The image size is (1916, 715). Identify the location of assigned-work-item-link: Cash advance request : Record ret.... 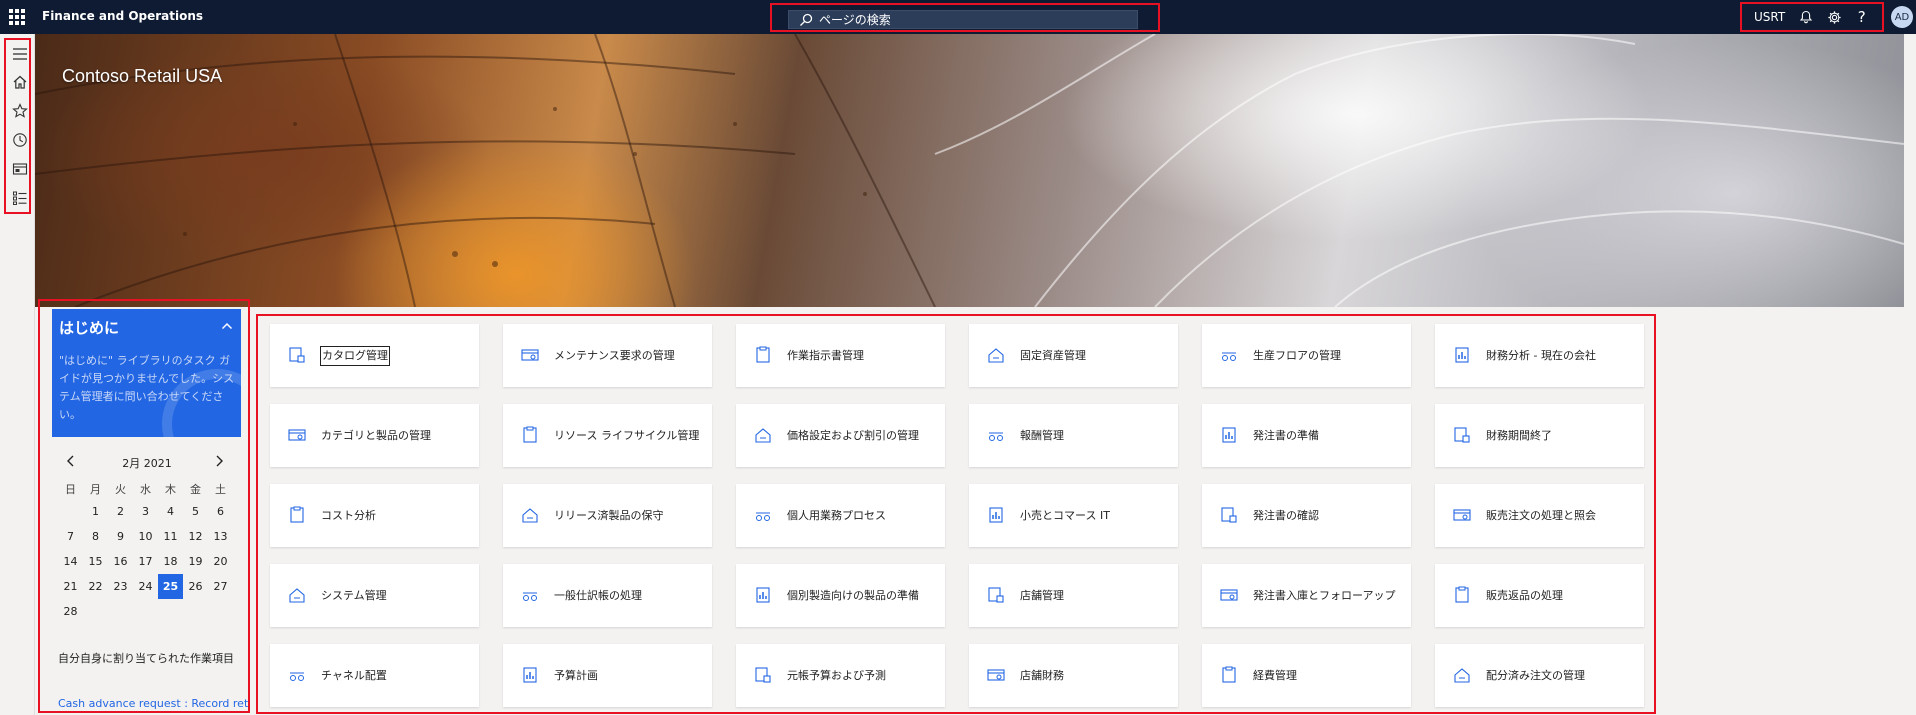
(153, 703).